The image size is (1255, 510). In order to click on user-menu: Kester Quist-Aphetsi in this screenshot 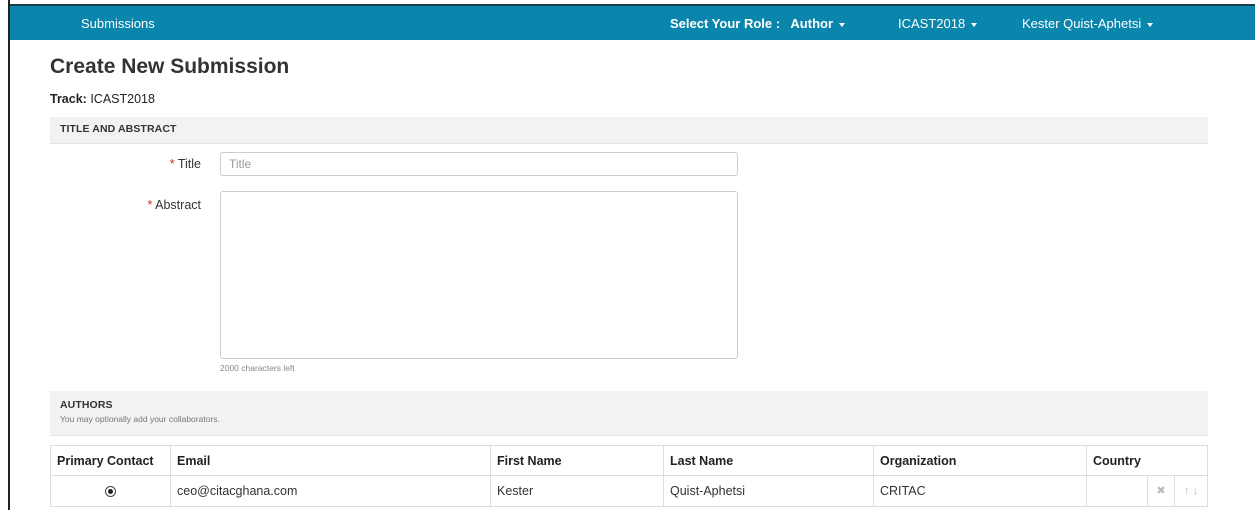, I will do `click(1088, 23)`.